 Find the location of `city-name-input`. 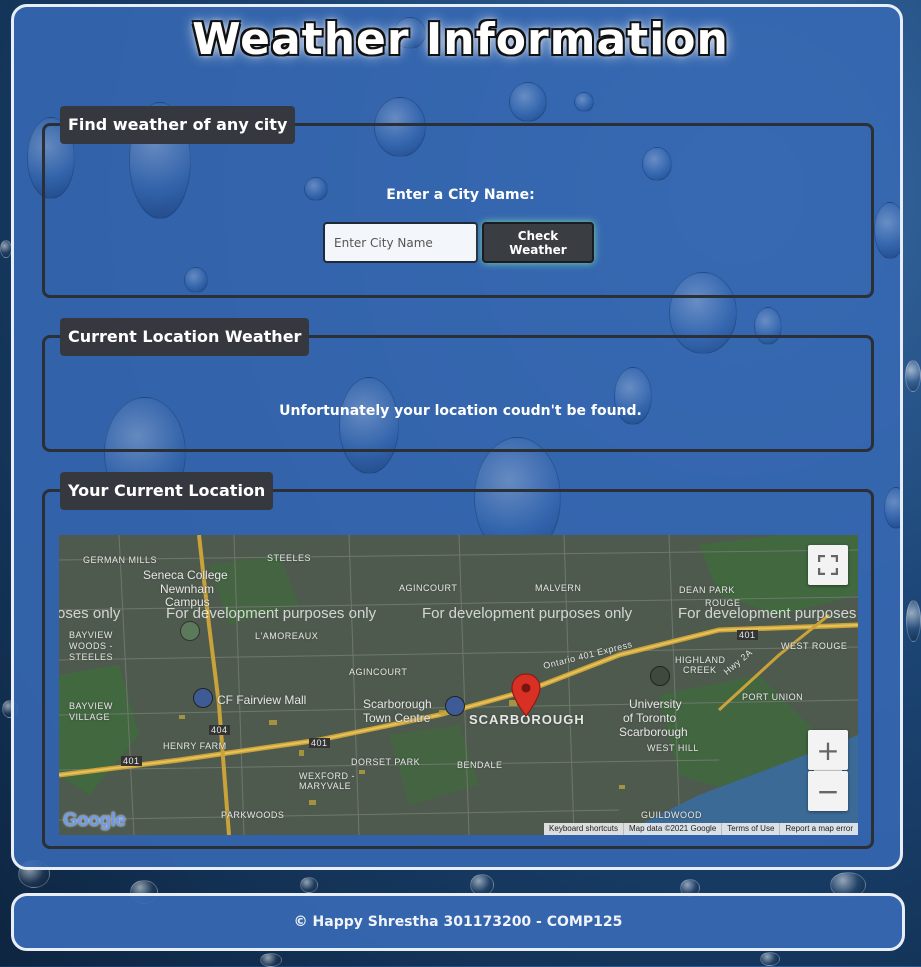

city-name-input is located at coordinates (400, 242).